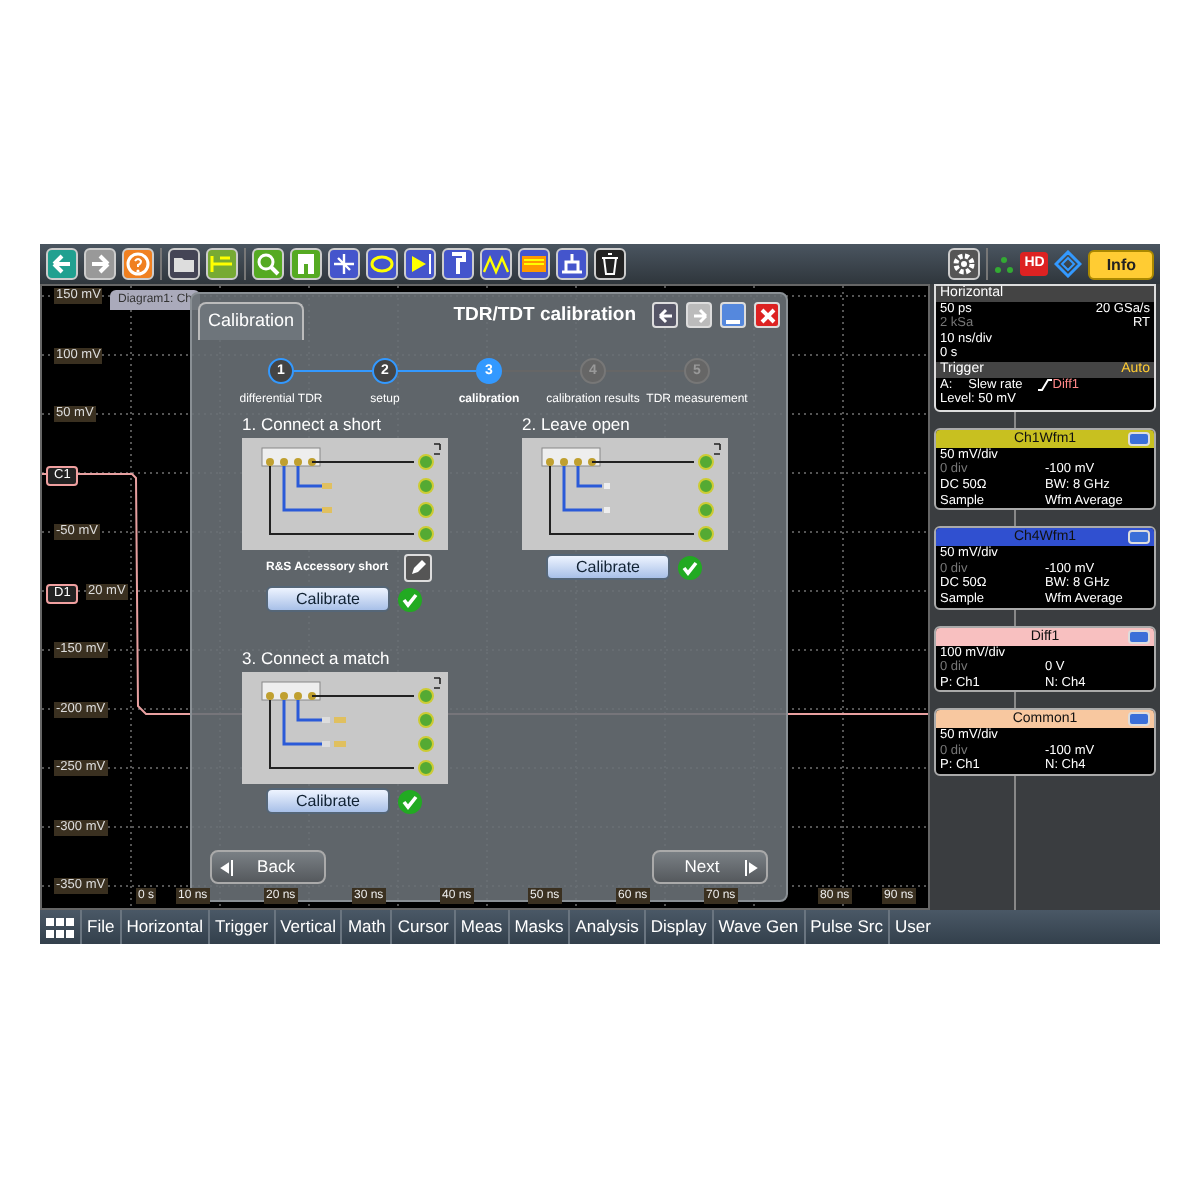 Image resolution: width=1200 pixels, height=1200 pixels. I want to click on zoom-icon, so click(268, 264).